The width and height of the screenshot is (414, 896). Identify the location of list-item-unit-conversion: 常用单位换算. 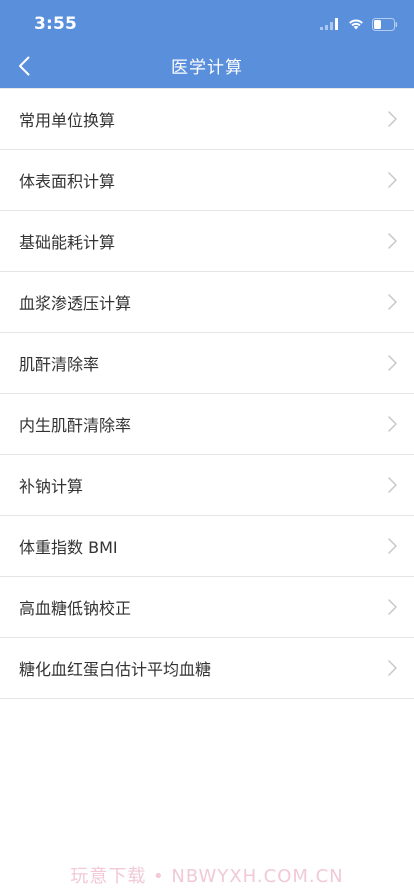
(207, 119).